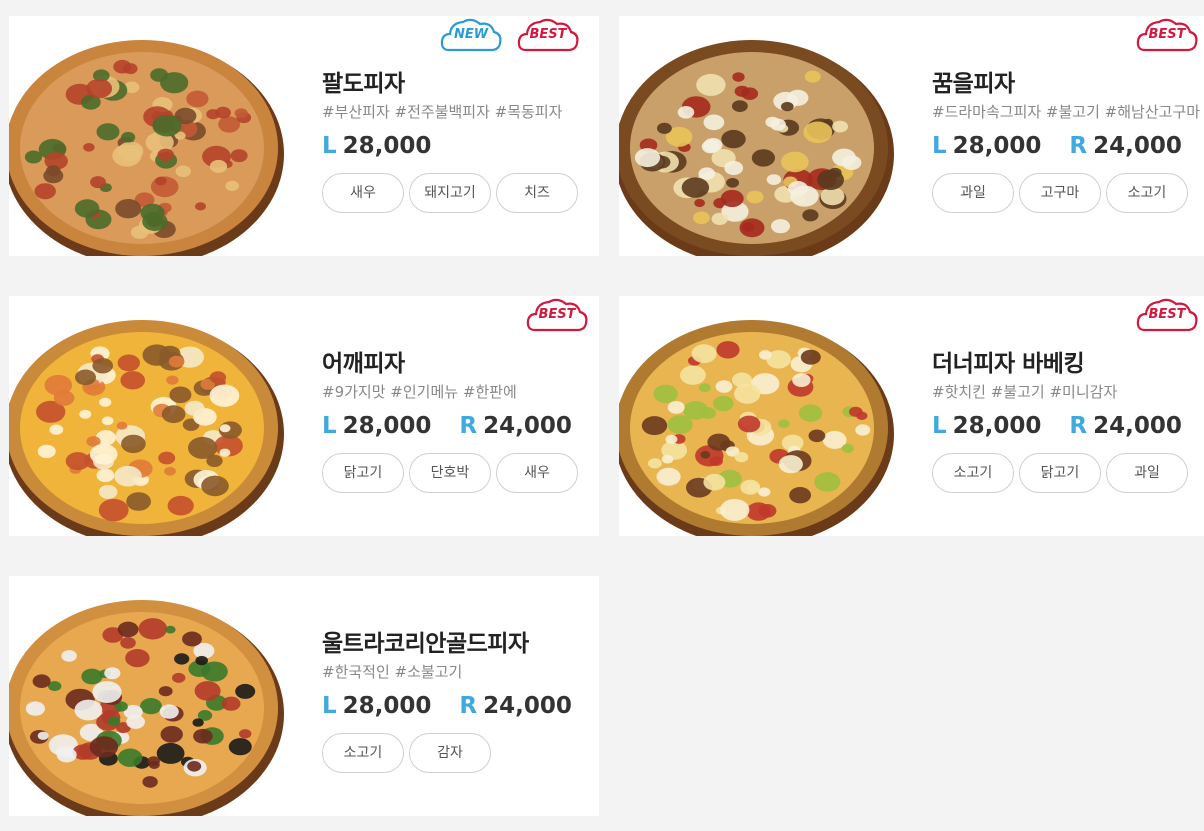 This screenshot has height=831, width=1204. I want to click on product-info: 팔도피자 #부산피자 #전주불백피자 #목동피자 L 28,000 새우 돼지고기 치즈, so click(460, 138).